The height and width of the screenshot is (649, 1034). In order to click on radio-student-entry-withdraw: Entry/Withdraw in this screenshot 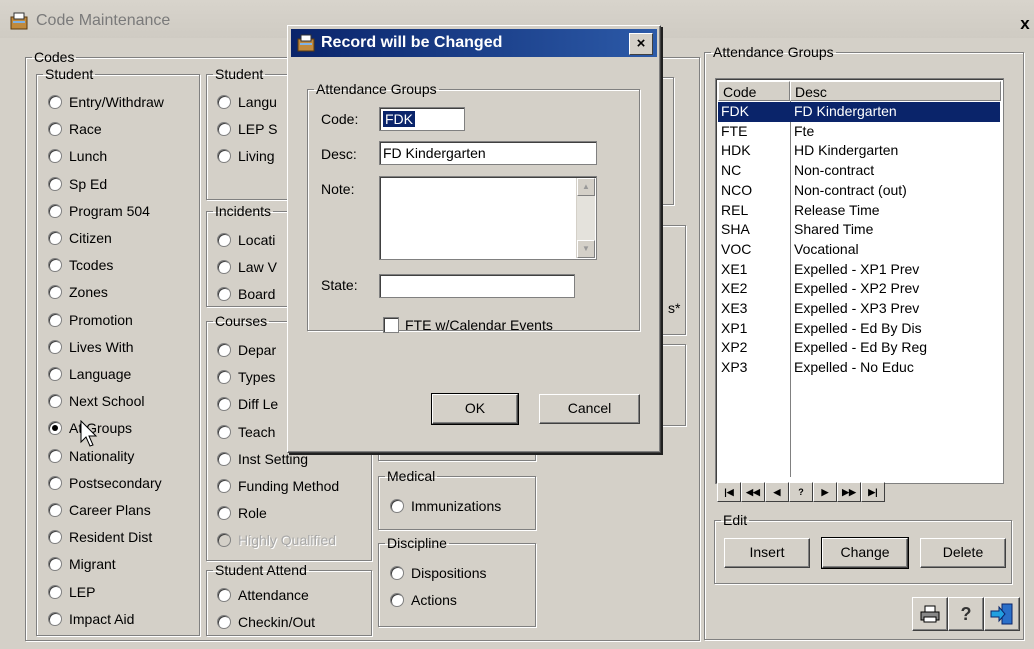, I will do `click(106, 102)`.